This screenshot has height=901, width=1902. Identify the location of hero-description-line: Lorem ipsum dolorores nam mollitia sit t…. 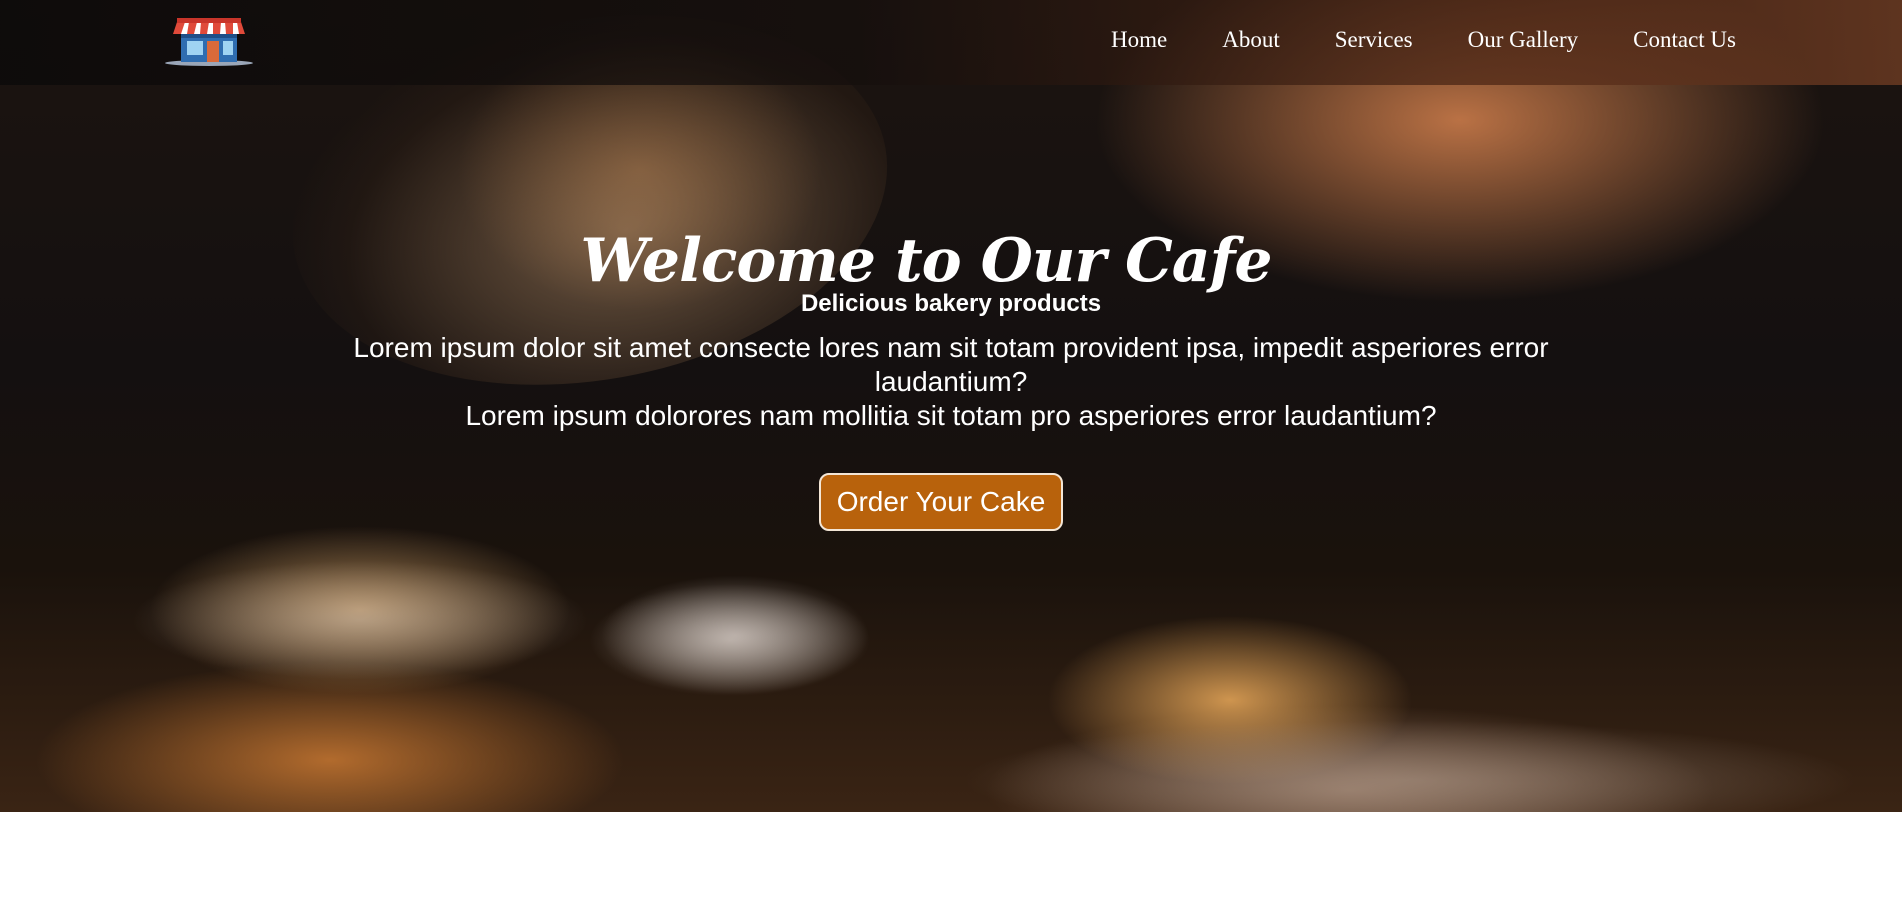
(951, 415).